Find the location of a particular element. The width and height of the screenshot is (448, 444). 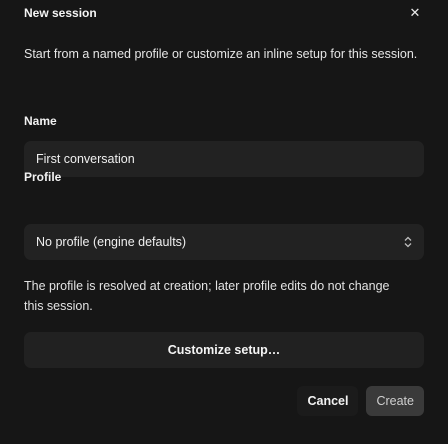

profile-select-value: No profile (engine defaults) is located at coordinates (111, 242).